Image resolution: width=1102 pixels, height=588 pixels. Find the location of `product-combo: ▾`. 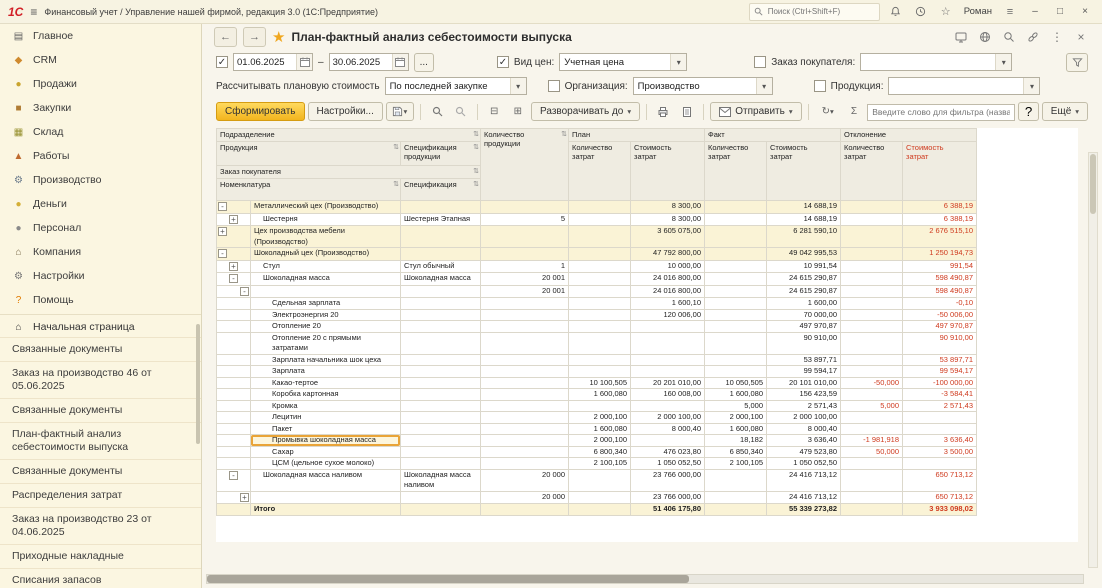

product-combo: ▾ is located at coordinates (964, 86).